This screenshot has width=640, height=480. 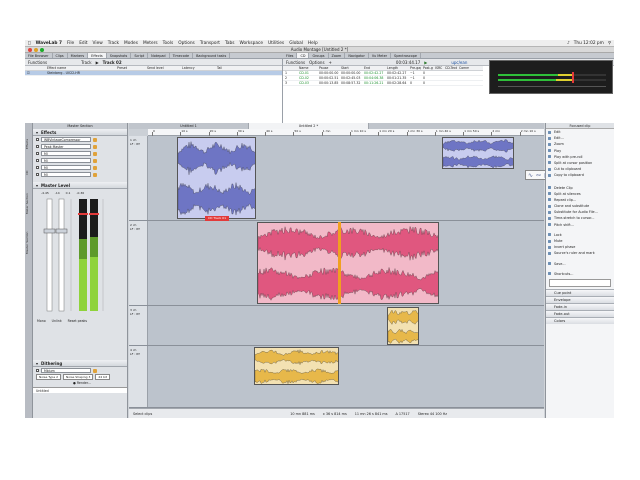 What do you see at coordinates (538, 175) in the screenshot?
I see `envelope-icon: ∾` at bounding box center [538, 175].